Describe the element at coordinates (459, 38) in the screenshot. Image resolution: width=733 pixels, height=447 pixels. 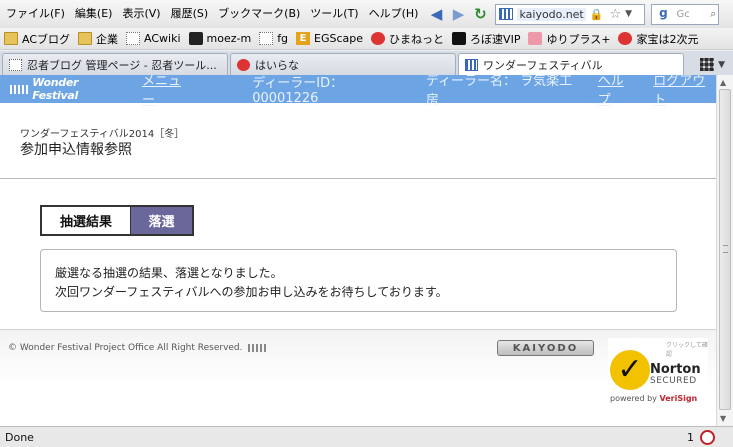
I see `bag-icon` at that location.